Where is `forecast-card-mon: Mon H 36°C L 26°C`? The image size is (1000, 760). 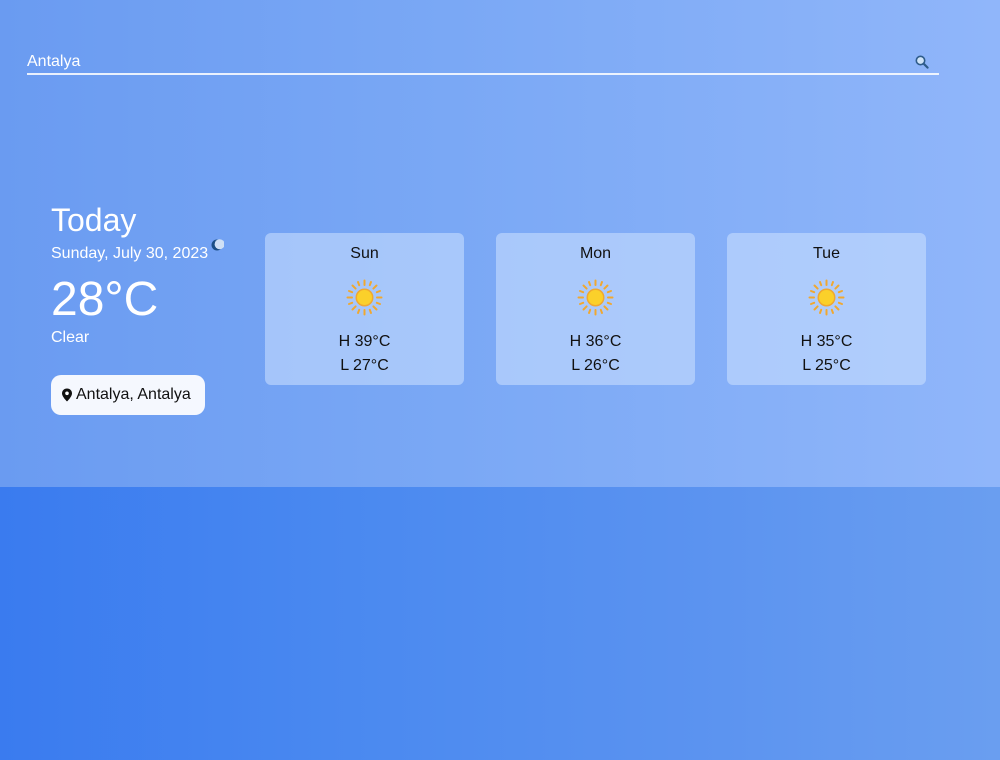
forecast-card-mon: Mon H 36°C L 26°C is located at coordinates (595, 309).